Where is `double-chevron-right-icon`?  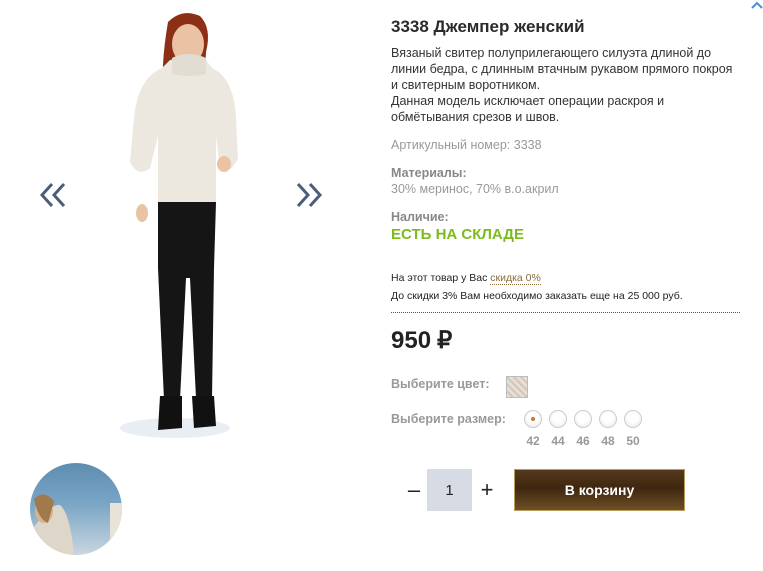 double-chevron-right-icon is located at coordinates (309, 195).